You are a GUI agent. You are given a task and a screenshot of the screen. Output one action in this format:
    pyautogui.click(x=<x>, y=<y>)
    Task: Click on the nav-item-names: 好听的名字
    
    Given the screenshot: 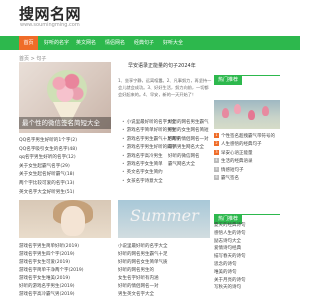 What is the action you would take?
    pyautogui.click(x=56, y=43)
    